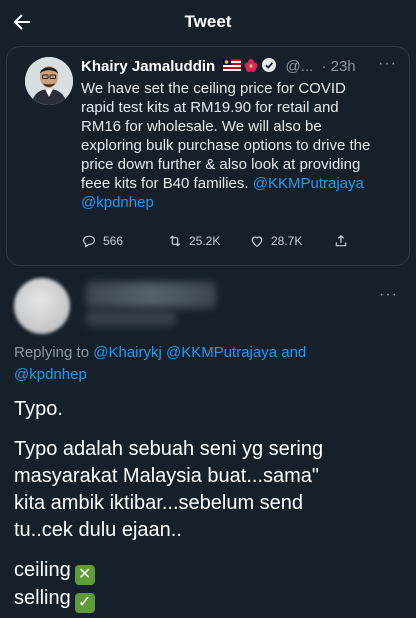 Image resolution: width=416 pixels, height=618 pixels. Describe the element at coordinates (308, 183) in the screenshot. I see `mention-link: @KKMPutrajaya` at that location.